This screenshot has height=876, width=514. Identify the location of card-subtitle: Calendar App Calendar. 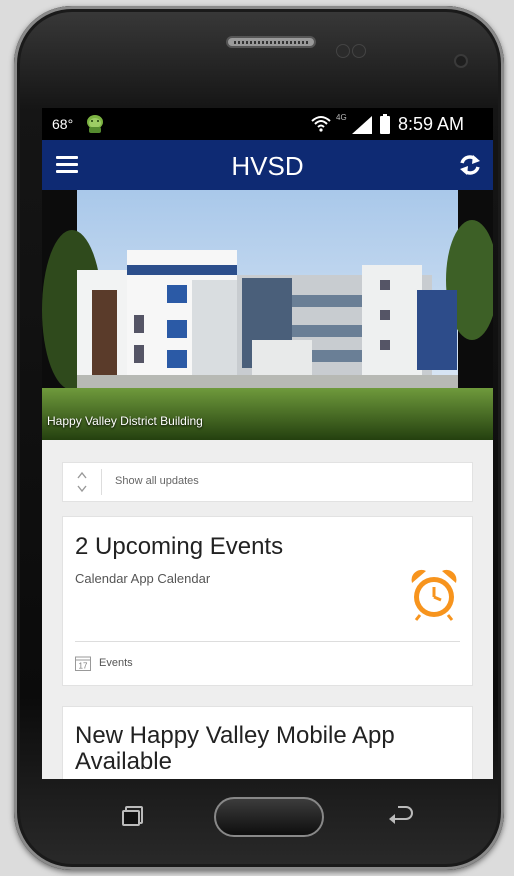
(143, 578).